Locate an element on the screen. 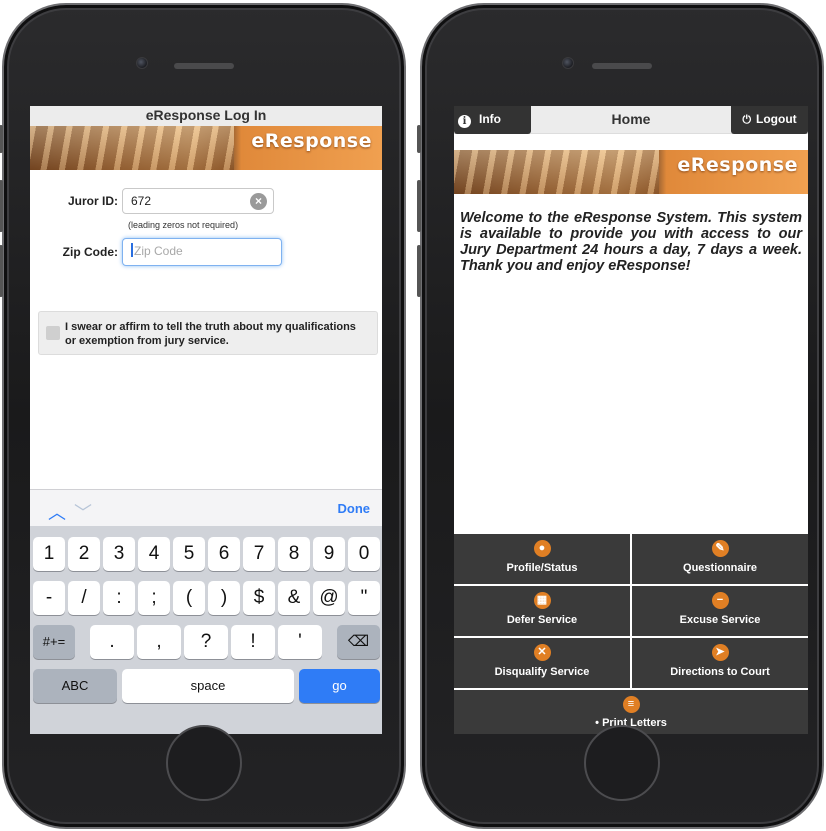 This screenshot has width=826, height=831. key: $ is located at coordinates (259, 598).